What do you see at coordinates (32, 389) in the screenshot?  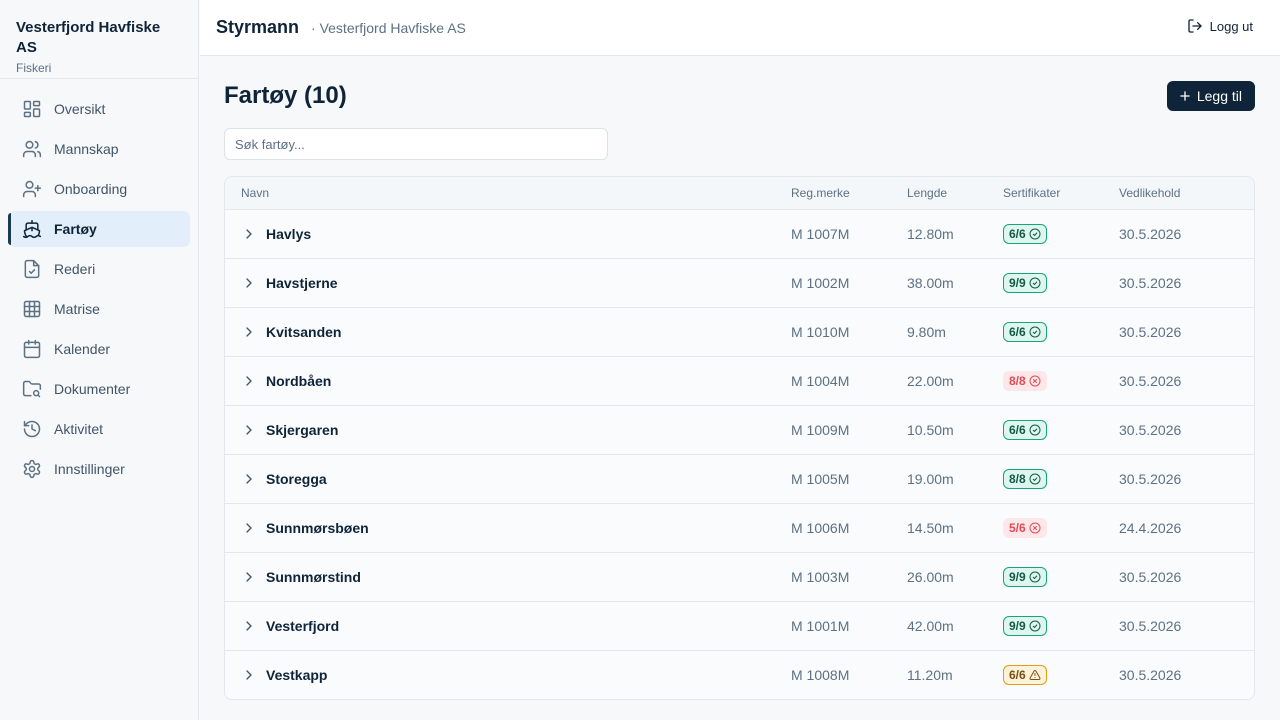 I see `folder-search-icon` at bounding box center [32, 389].